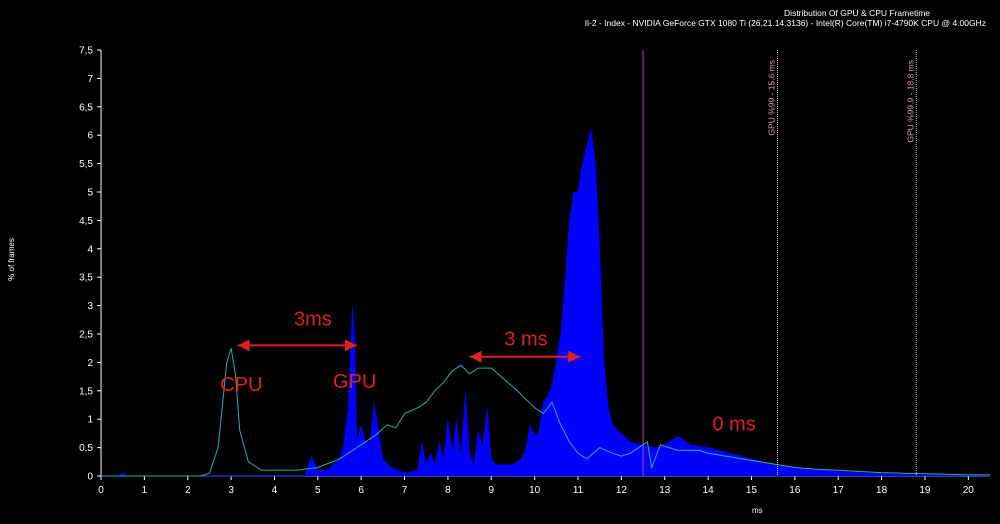 Image resolution: width=1000 pixels, height=524 pixels. What do you see at coordinates (361, 490) in the screenshot?
I see `x-tick-label: 6` at bounding box center [361, 490].